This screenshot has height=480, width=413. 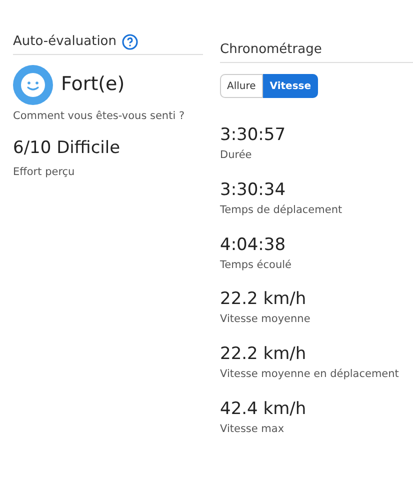 I want to click on help-icon, so click(x=130, y=42).